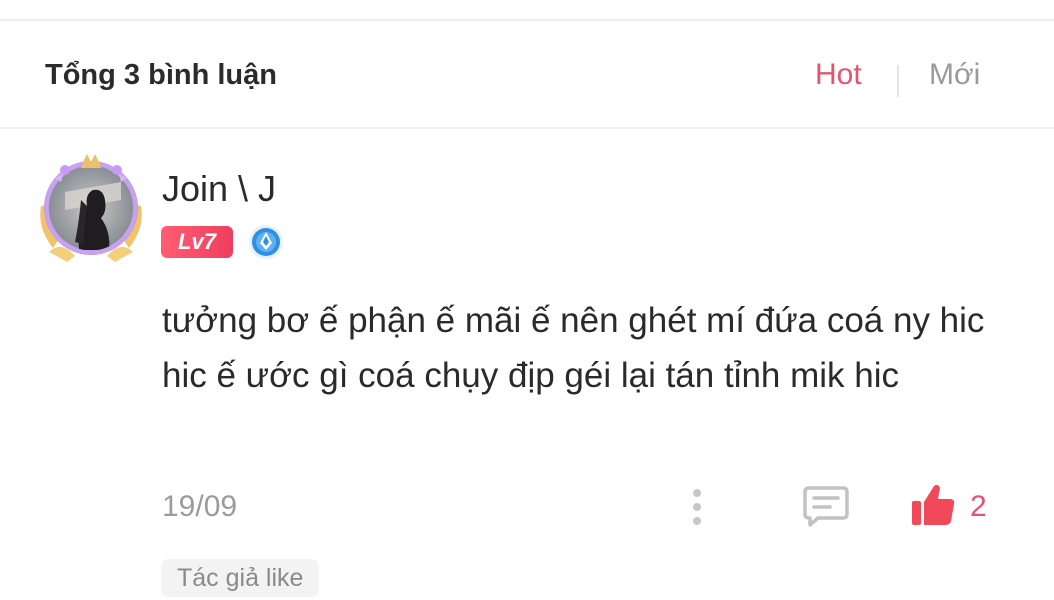 This screenshot has height=600, width=1054. Describe the element at coordinates (240, 578) in the screenshot. I see `author-liked-tag: Tác giả like` at that location.